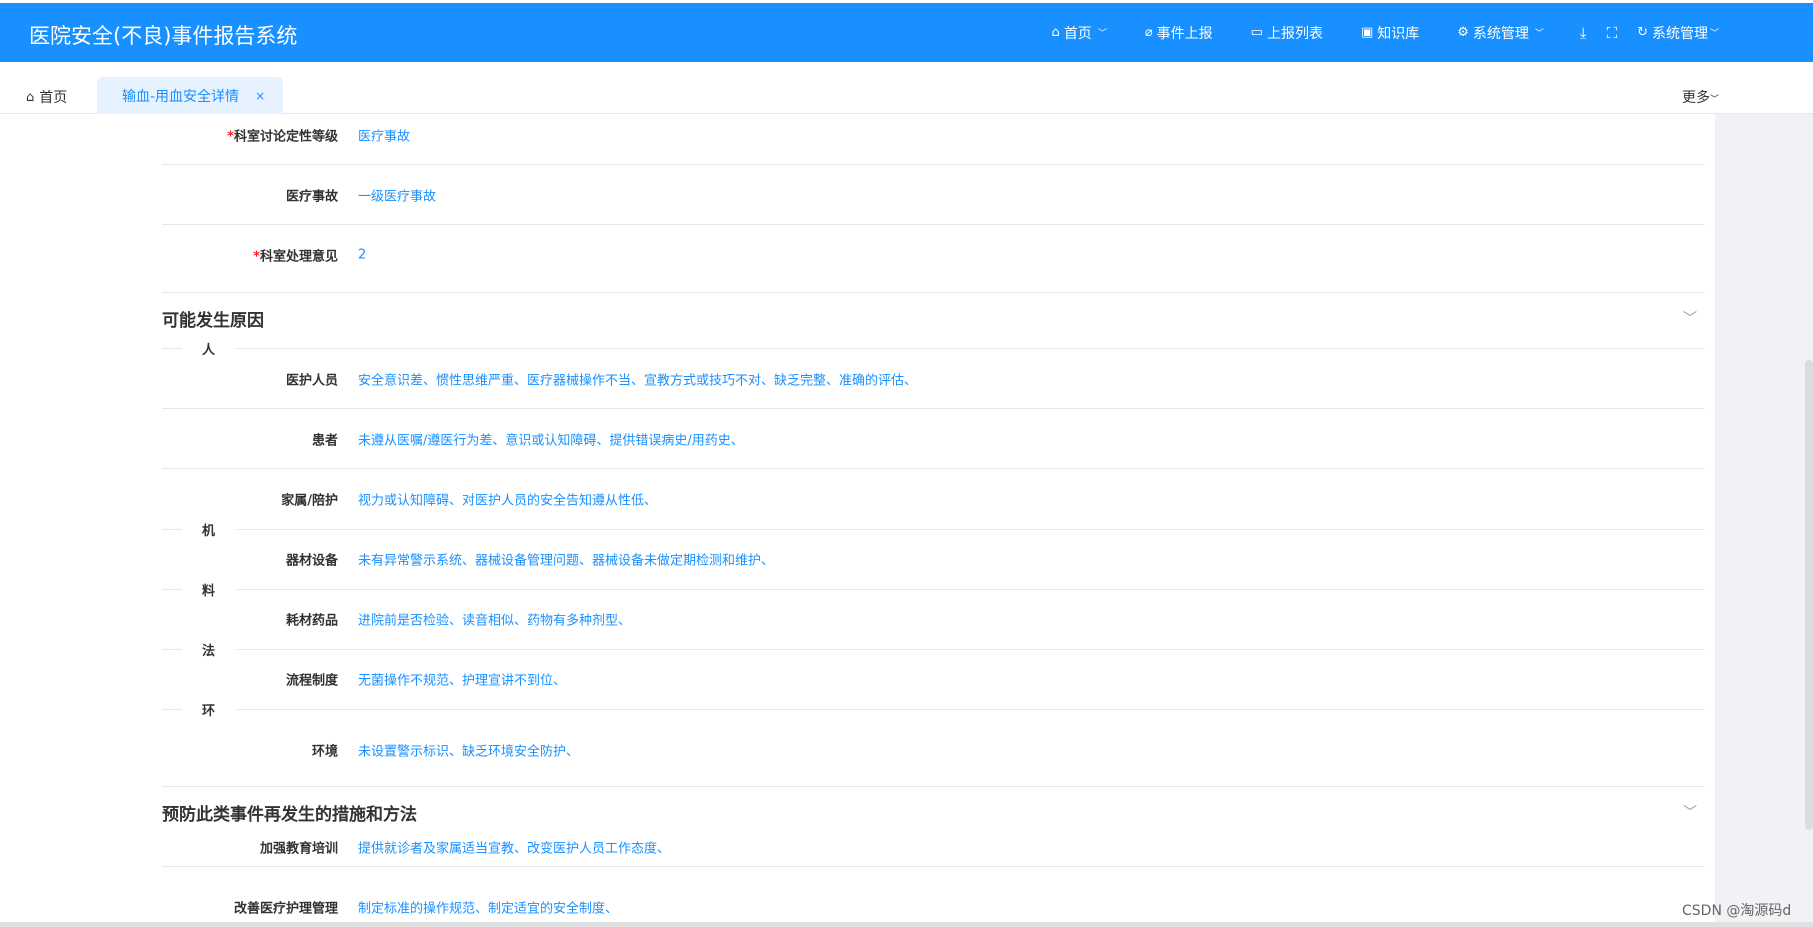 The width and height of the screenshot is (1813, 927). What do you see at coordinates (1695, 98) in the screenshot?
I see `tab-more-label: 更多` at bounding box center [1695, 98].